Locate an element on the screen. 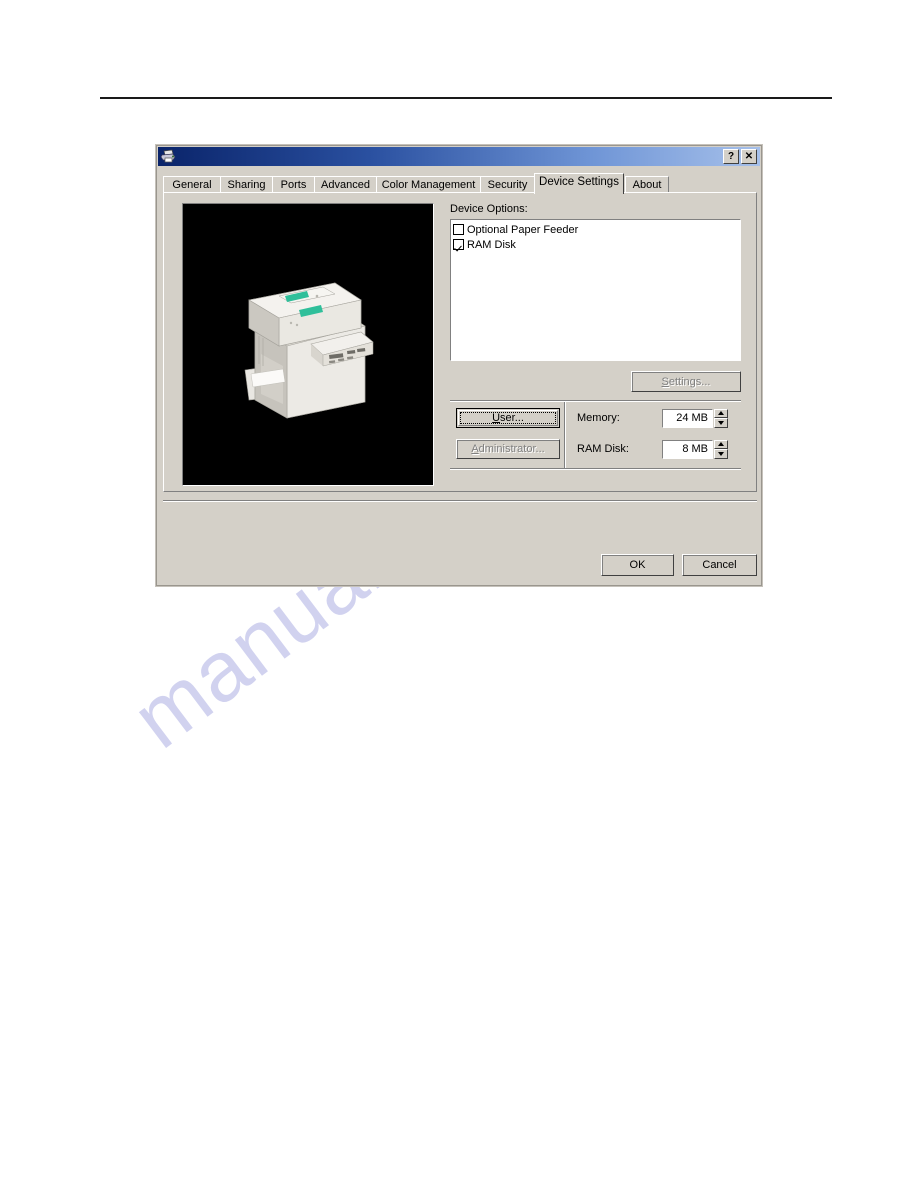 The height and width of the screenshot is (1188, 918). list-item-label: RAM Disk is located at coordinates (491, 244).